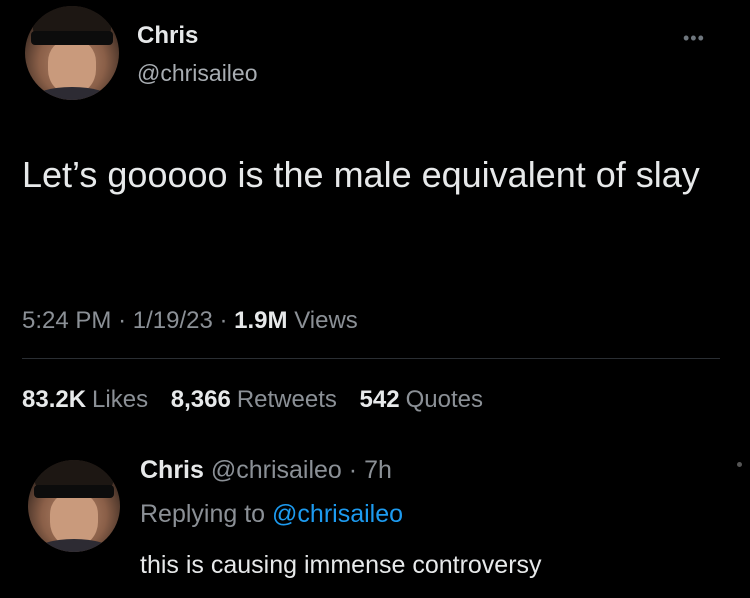 The image size is (750, 598). I want to click on views-label: Views, so click(326, 320).